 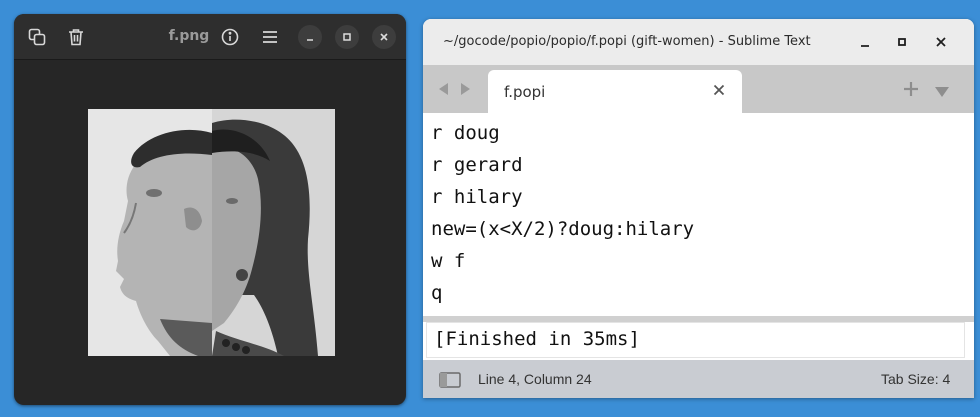 I want to click on status-bar: Line 4, Column 24 Tab Size: 4, so click(x=698, y=379).